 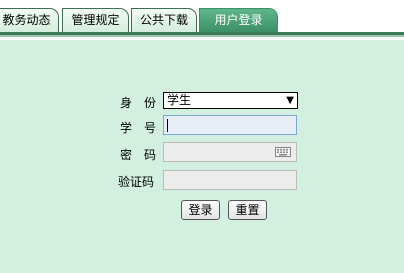 I want to click on tab-user-login: 用户登录, so click(x=238, y=20).